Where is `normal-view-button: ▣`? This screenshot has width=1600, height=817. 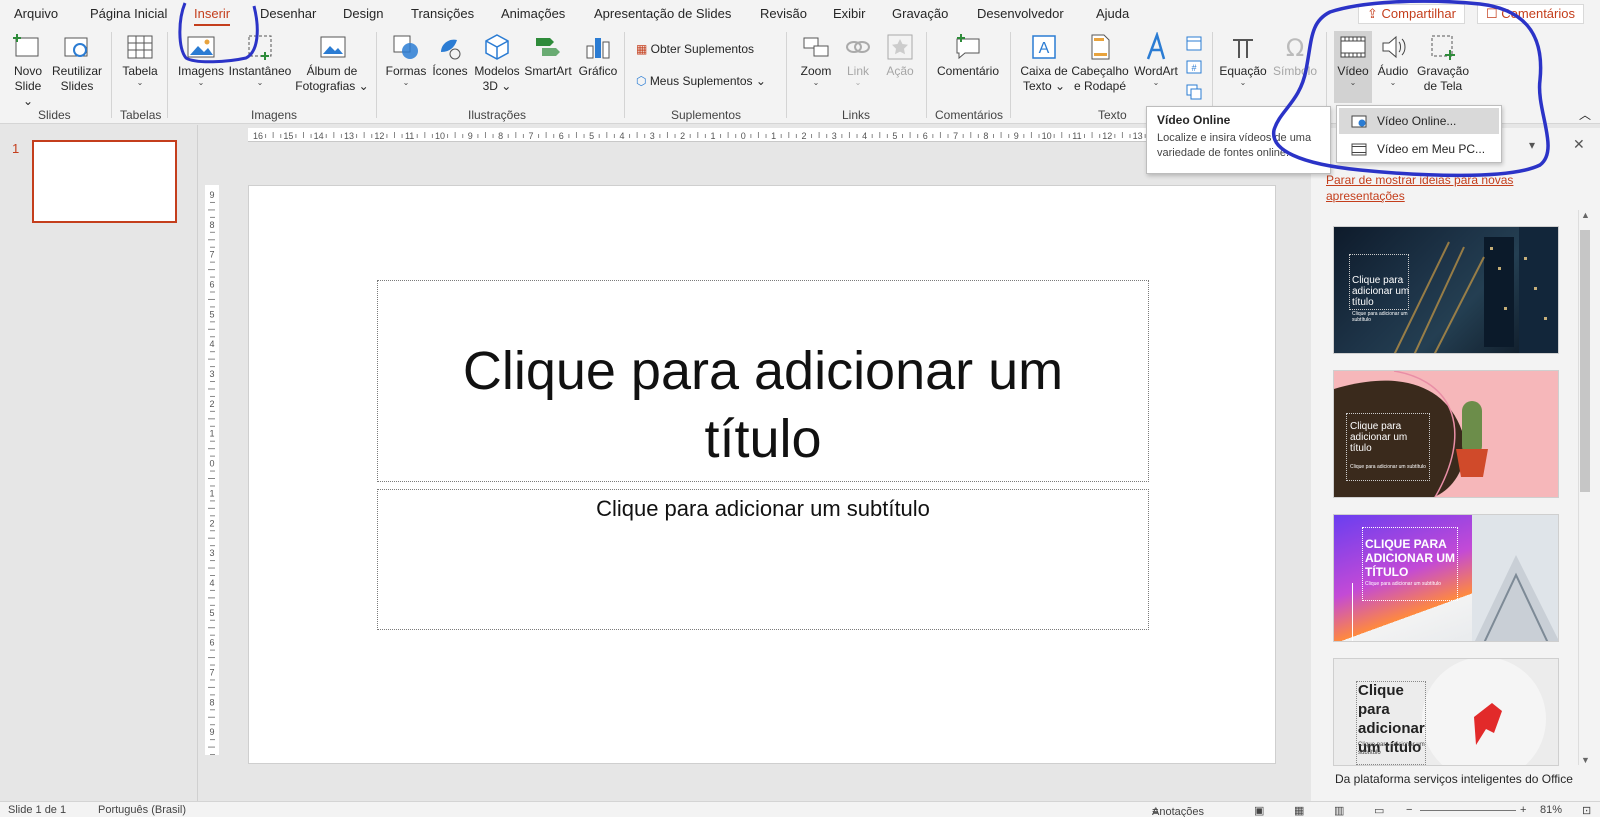
normal-view-button: ▣ is located at coordinates (1259, 810).